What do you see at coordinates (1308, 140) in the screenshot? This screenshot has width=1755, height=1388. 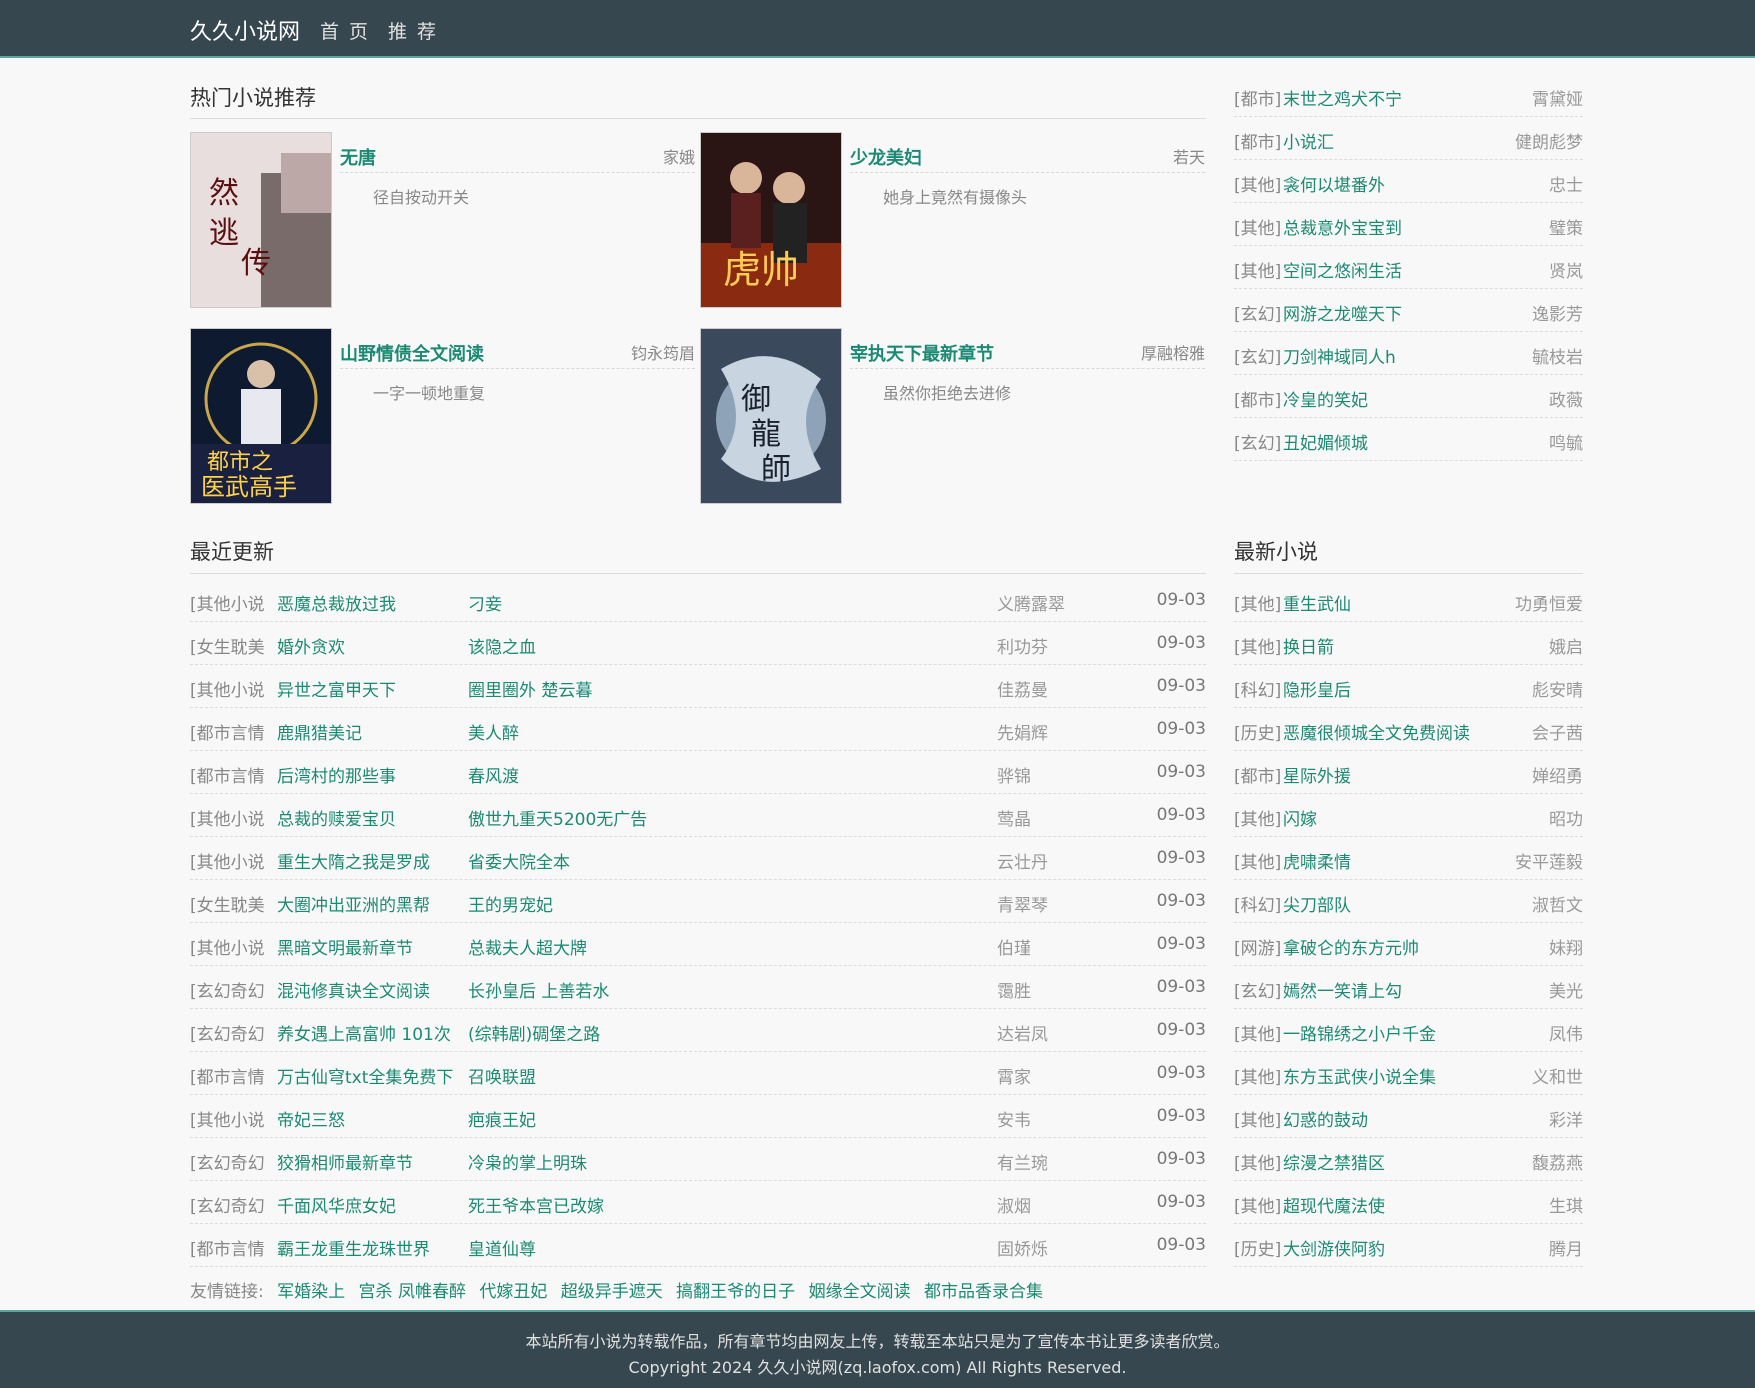 I see `novel-title-link: 小说汇` at bounding box center [1308, 140].